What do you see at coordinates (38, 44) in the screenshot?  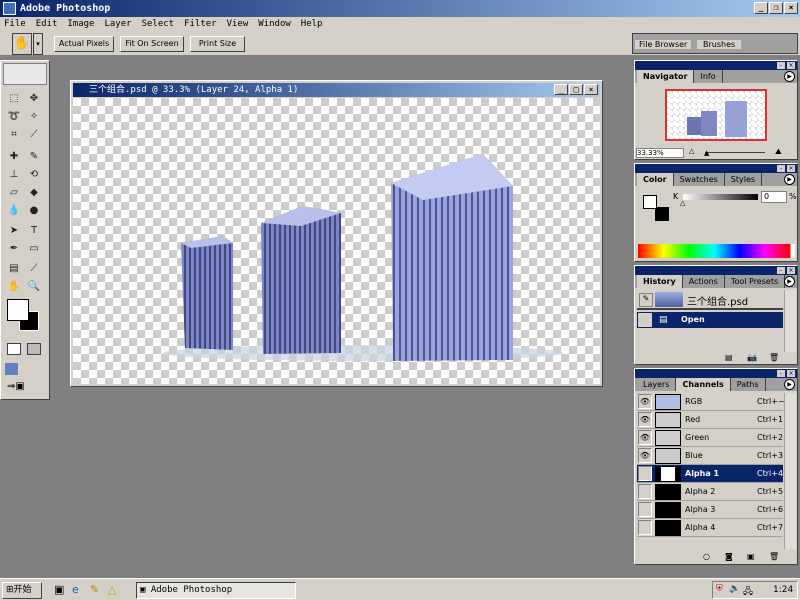 I see `preset-dropdown-arrow: ▾` at bounding box center [38, 44].